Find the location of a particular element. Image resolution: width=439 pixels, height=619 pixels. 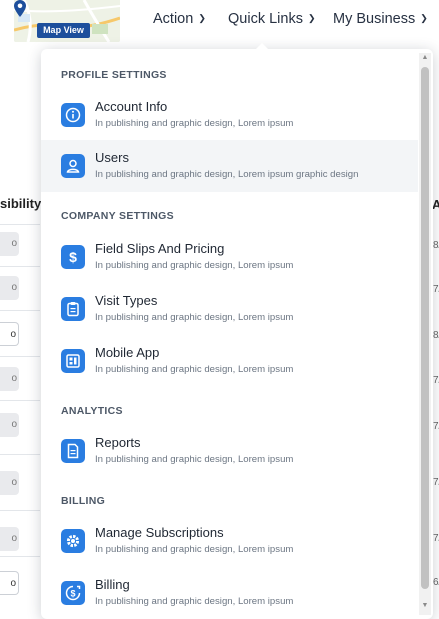

nav-action: Action ❯ is located at coordinates (179, 19).